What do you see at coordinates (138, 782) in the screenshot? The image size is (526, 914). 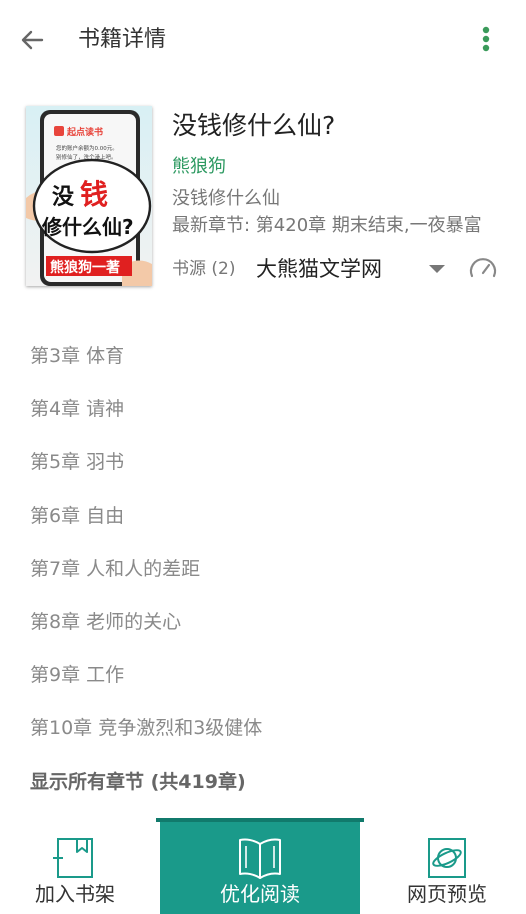 I see `show-all-chapters-link: 显示所有章节 (共419章)` at bounding box center [138, 782].